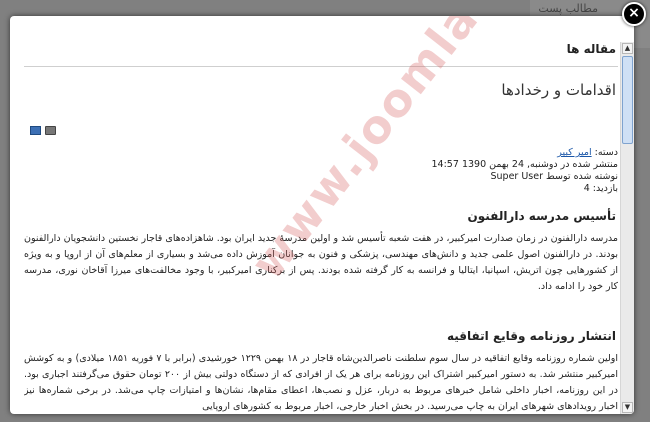  I want to click on category-link: امیر کبیر, so click(574, 152).